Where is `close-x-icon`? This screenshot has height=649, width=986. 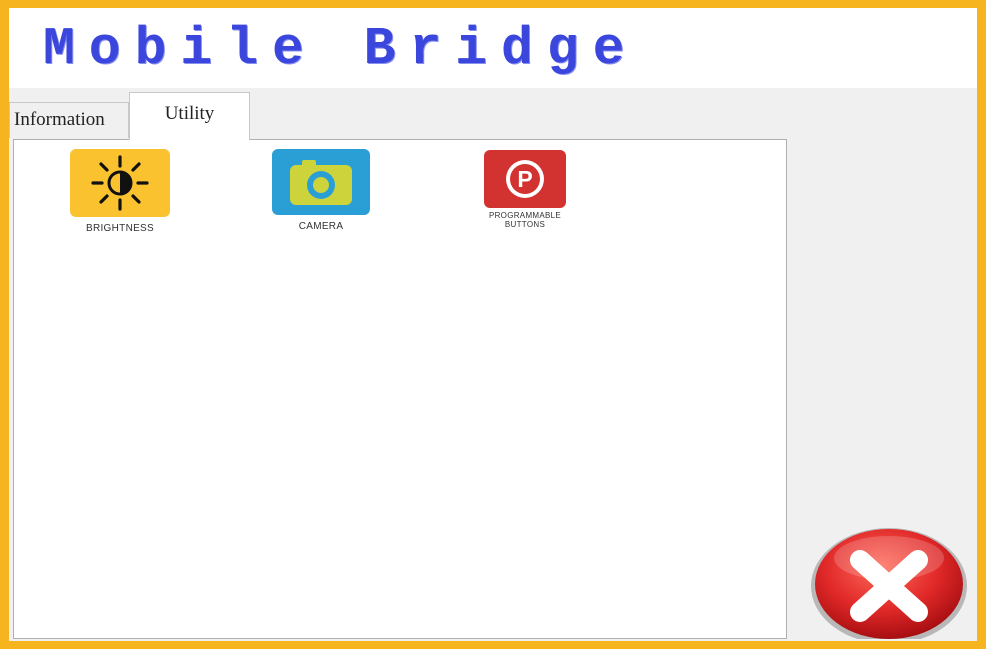 close-x-icon is located at coordinates (889, 584).